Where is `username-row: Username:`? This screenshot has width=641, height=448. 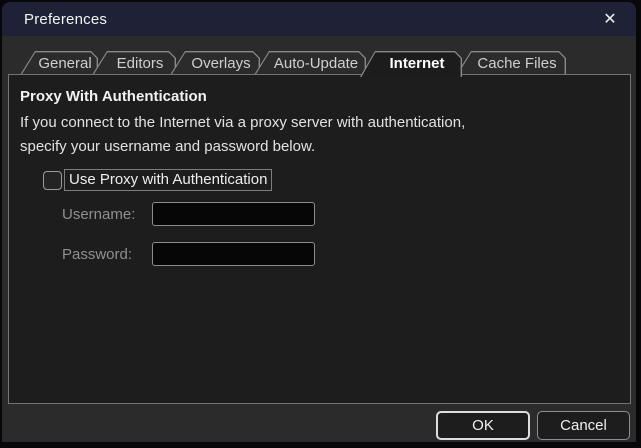
username-row: Username: is located at coordinates (188, 214).